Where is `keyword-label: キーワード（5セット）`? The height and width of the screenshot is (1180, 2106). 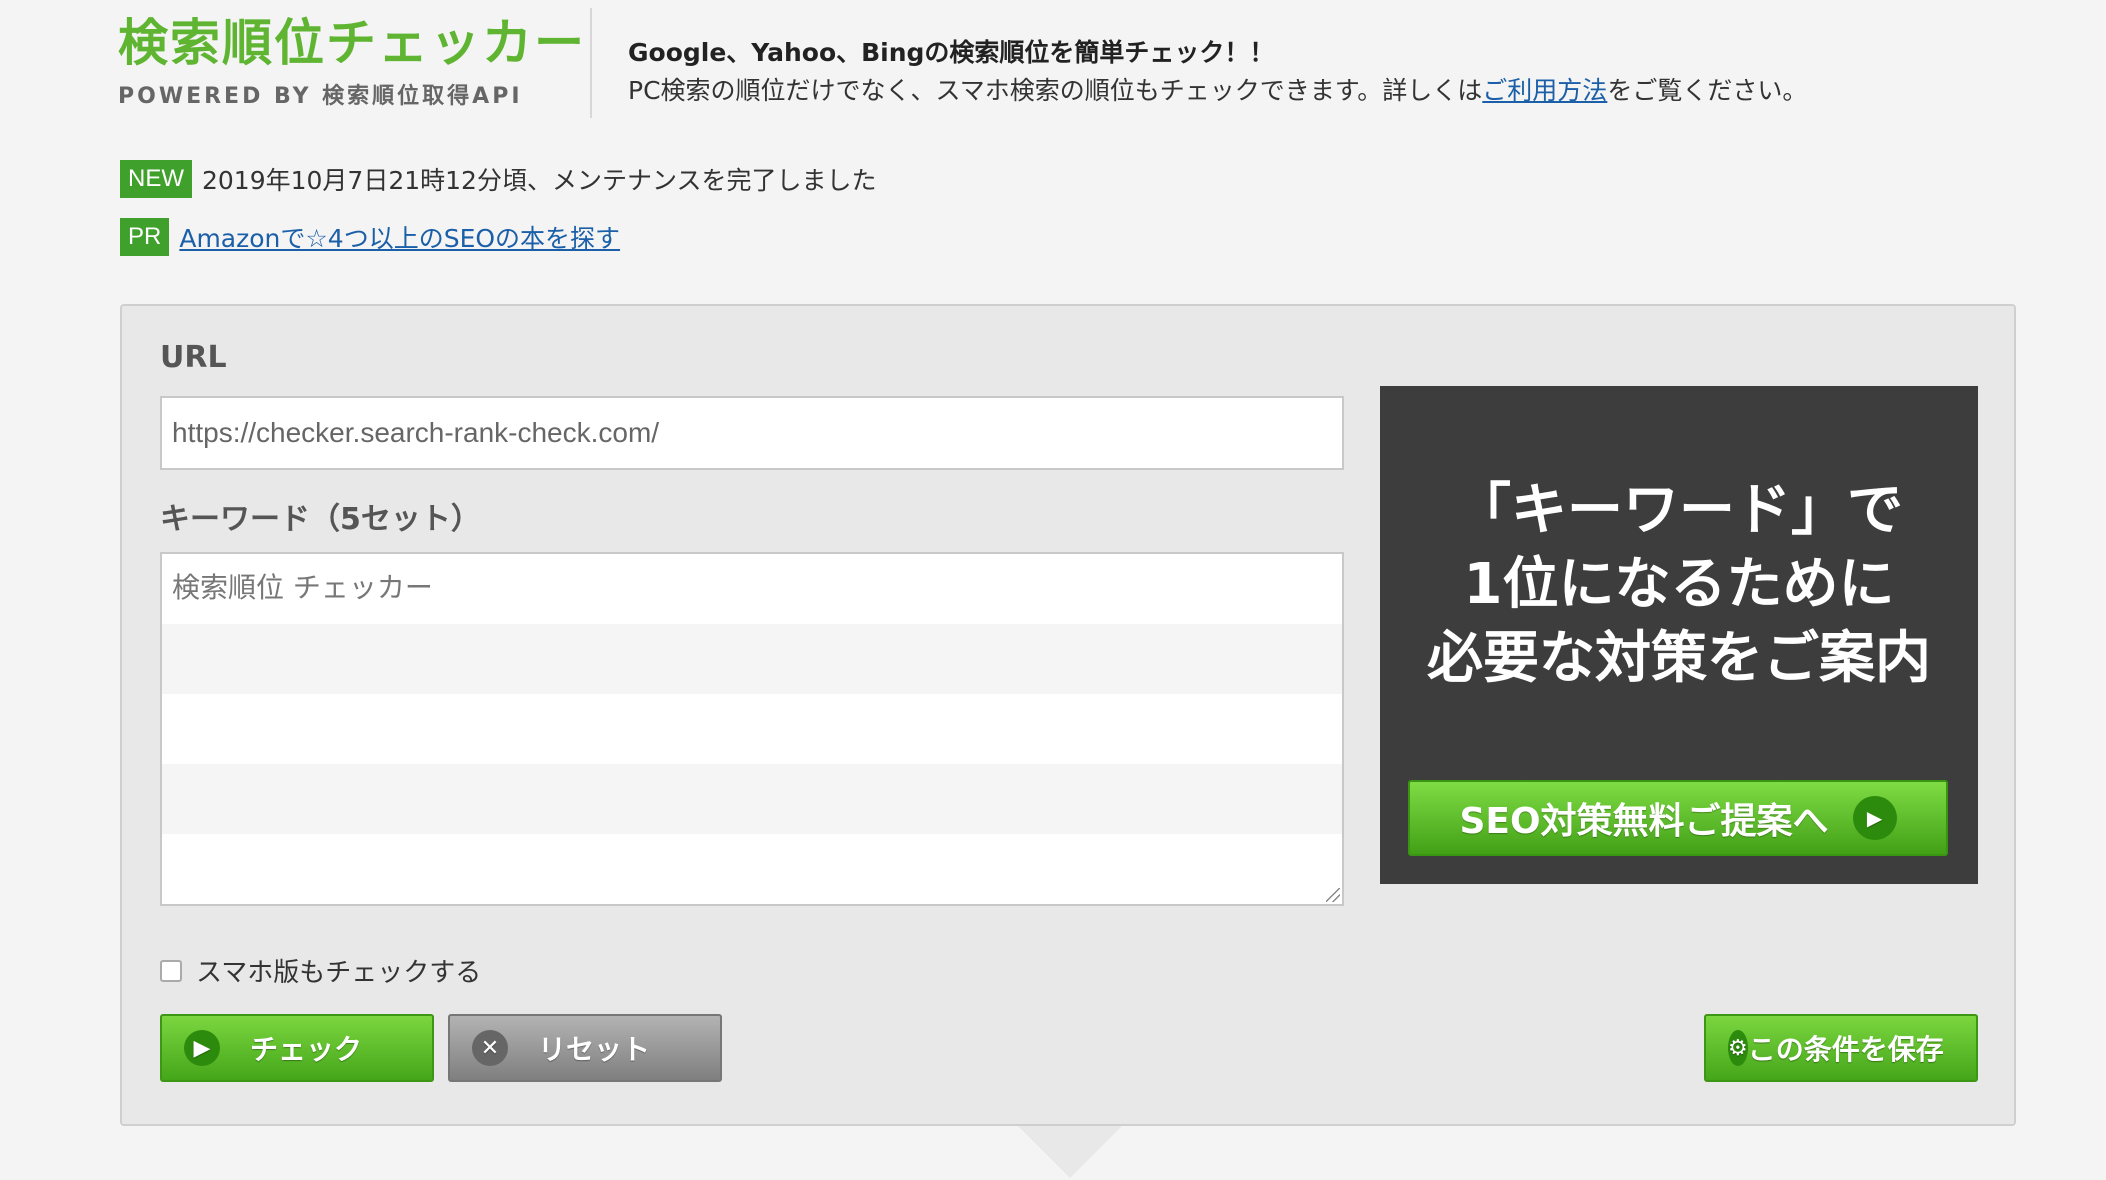
keyword-label: キーワード（5セット） is located at coordinates (320, 519).